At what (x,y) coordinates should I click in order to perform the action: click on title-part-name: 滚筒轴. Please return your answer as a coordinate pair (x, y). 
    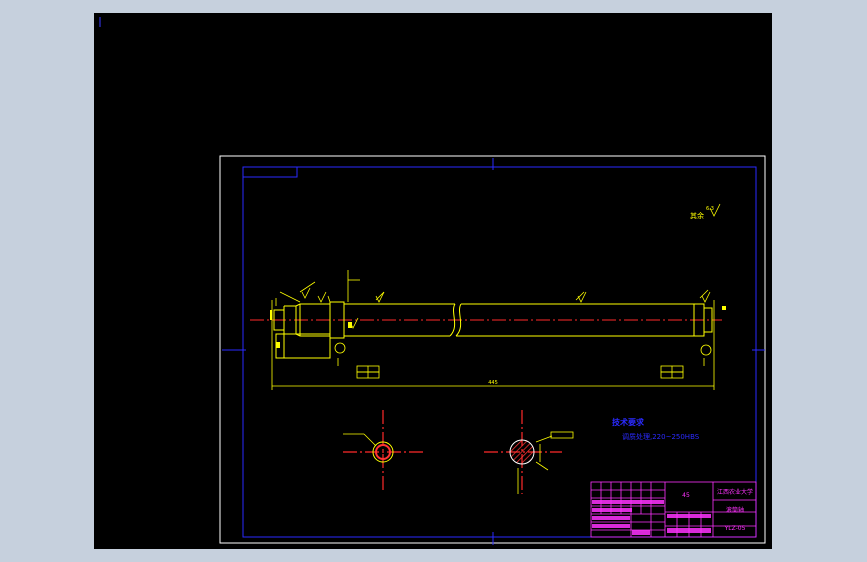
    Looking at the image, I should click on (735, 510).